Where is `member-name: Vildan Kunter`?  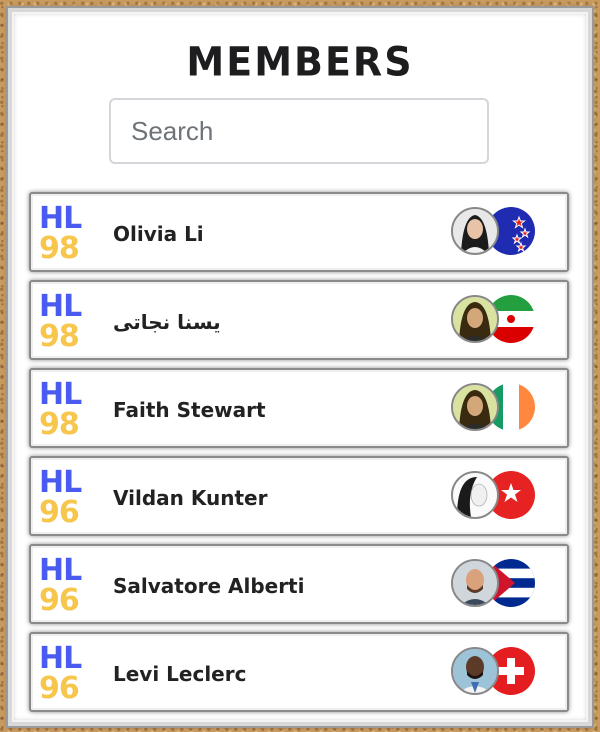 member-name: Vildan Kunter is located at coordinates (190, 498).